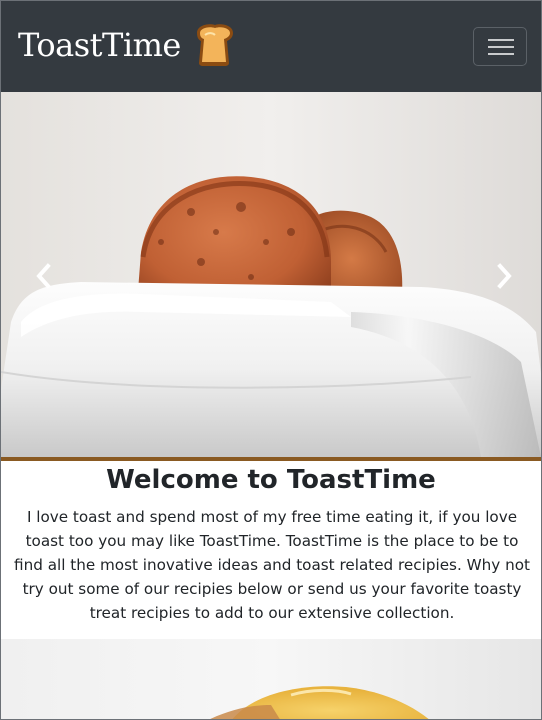 This screenshot has height=720, width=542. I want to click on welcome-title: Welcome to ToastTime, so click(271, 480).